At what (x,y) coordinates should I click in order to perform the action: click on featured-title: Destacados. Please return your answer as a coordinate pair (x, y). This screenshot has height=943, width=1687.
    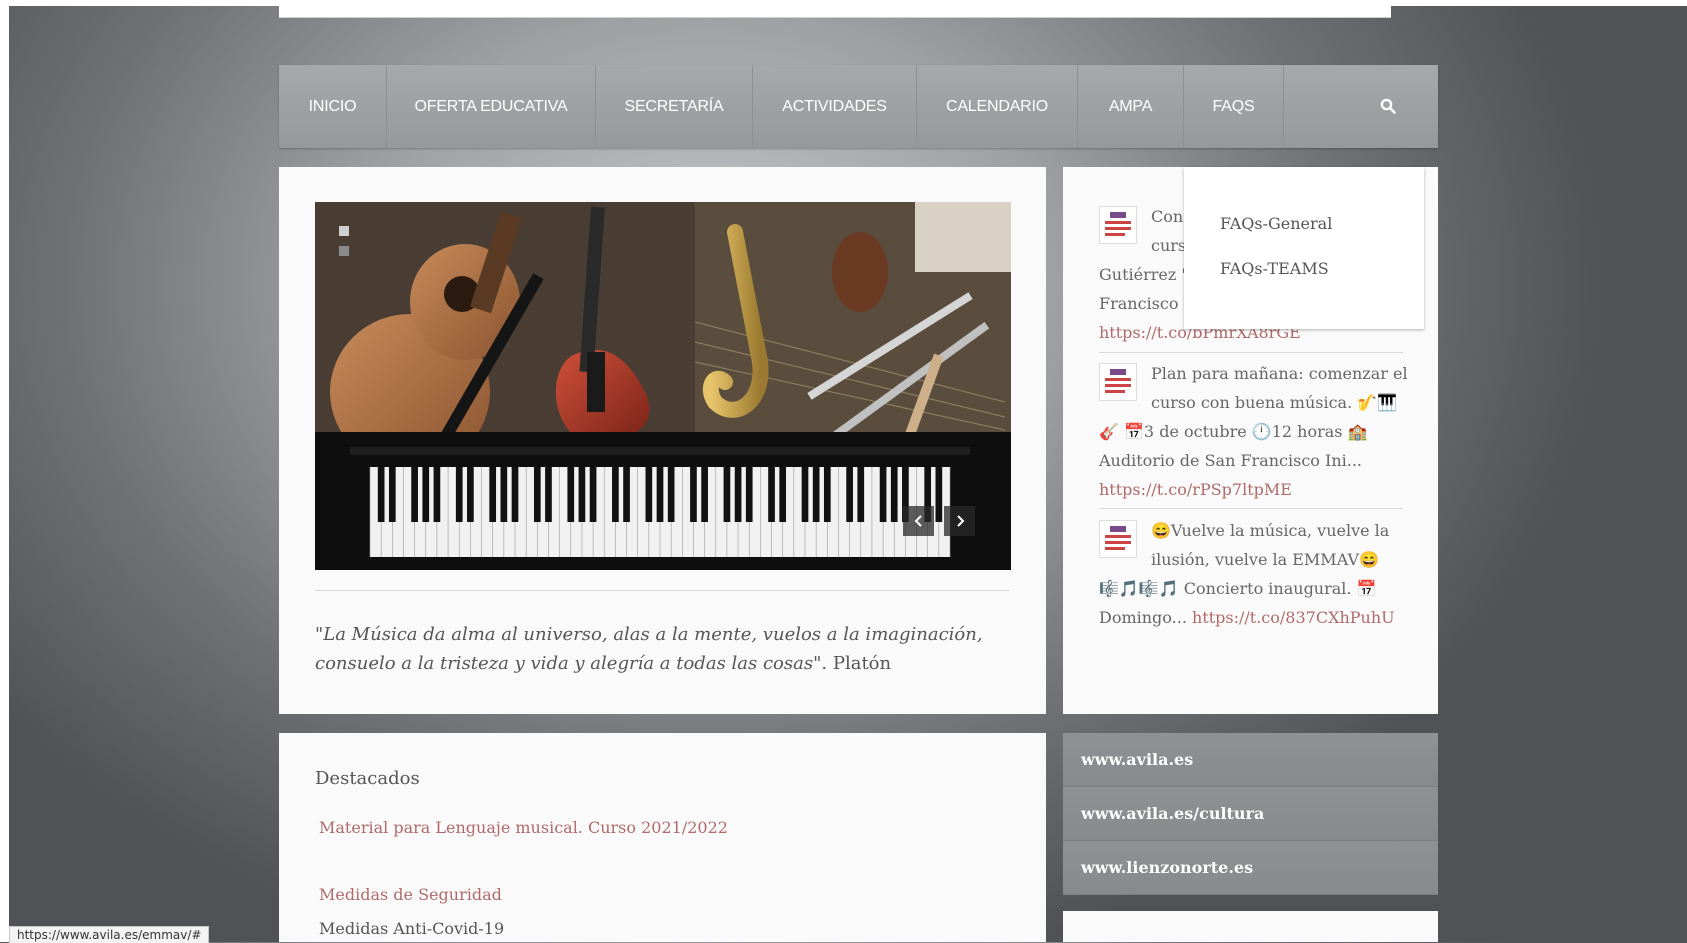
    Looking at the image, I should click on (367, 778).